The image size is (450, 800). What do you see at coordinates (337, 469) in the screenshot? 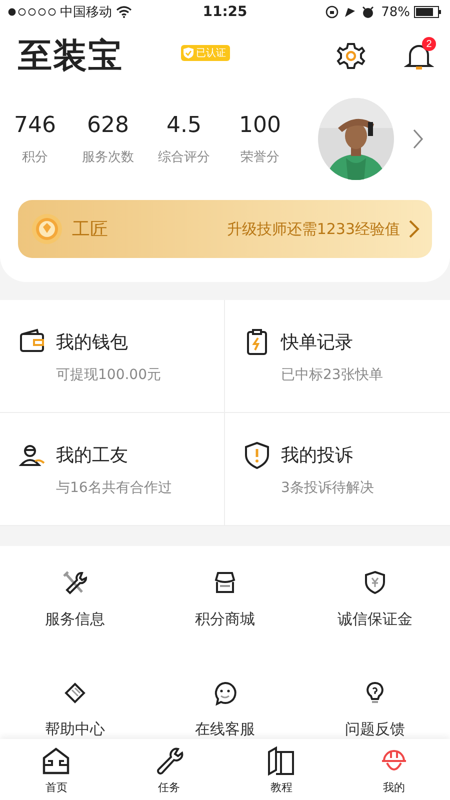
I see `menu-card: 我的投诉 3条投诉待解决` at bounding box center [337, 469].